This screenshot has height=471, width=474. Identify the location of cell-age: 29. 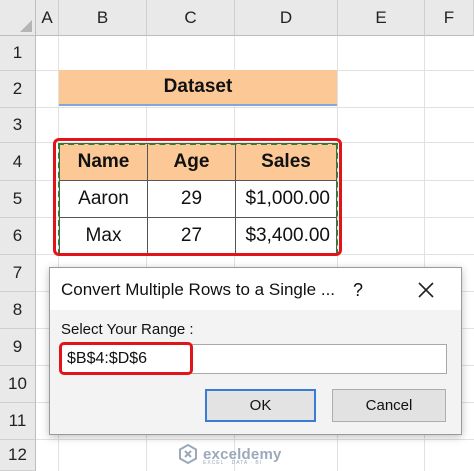
(191, 199).